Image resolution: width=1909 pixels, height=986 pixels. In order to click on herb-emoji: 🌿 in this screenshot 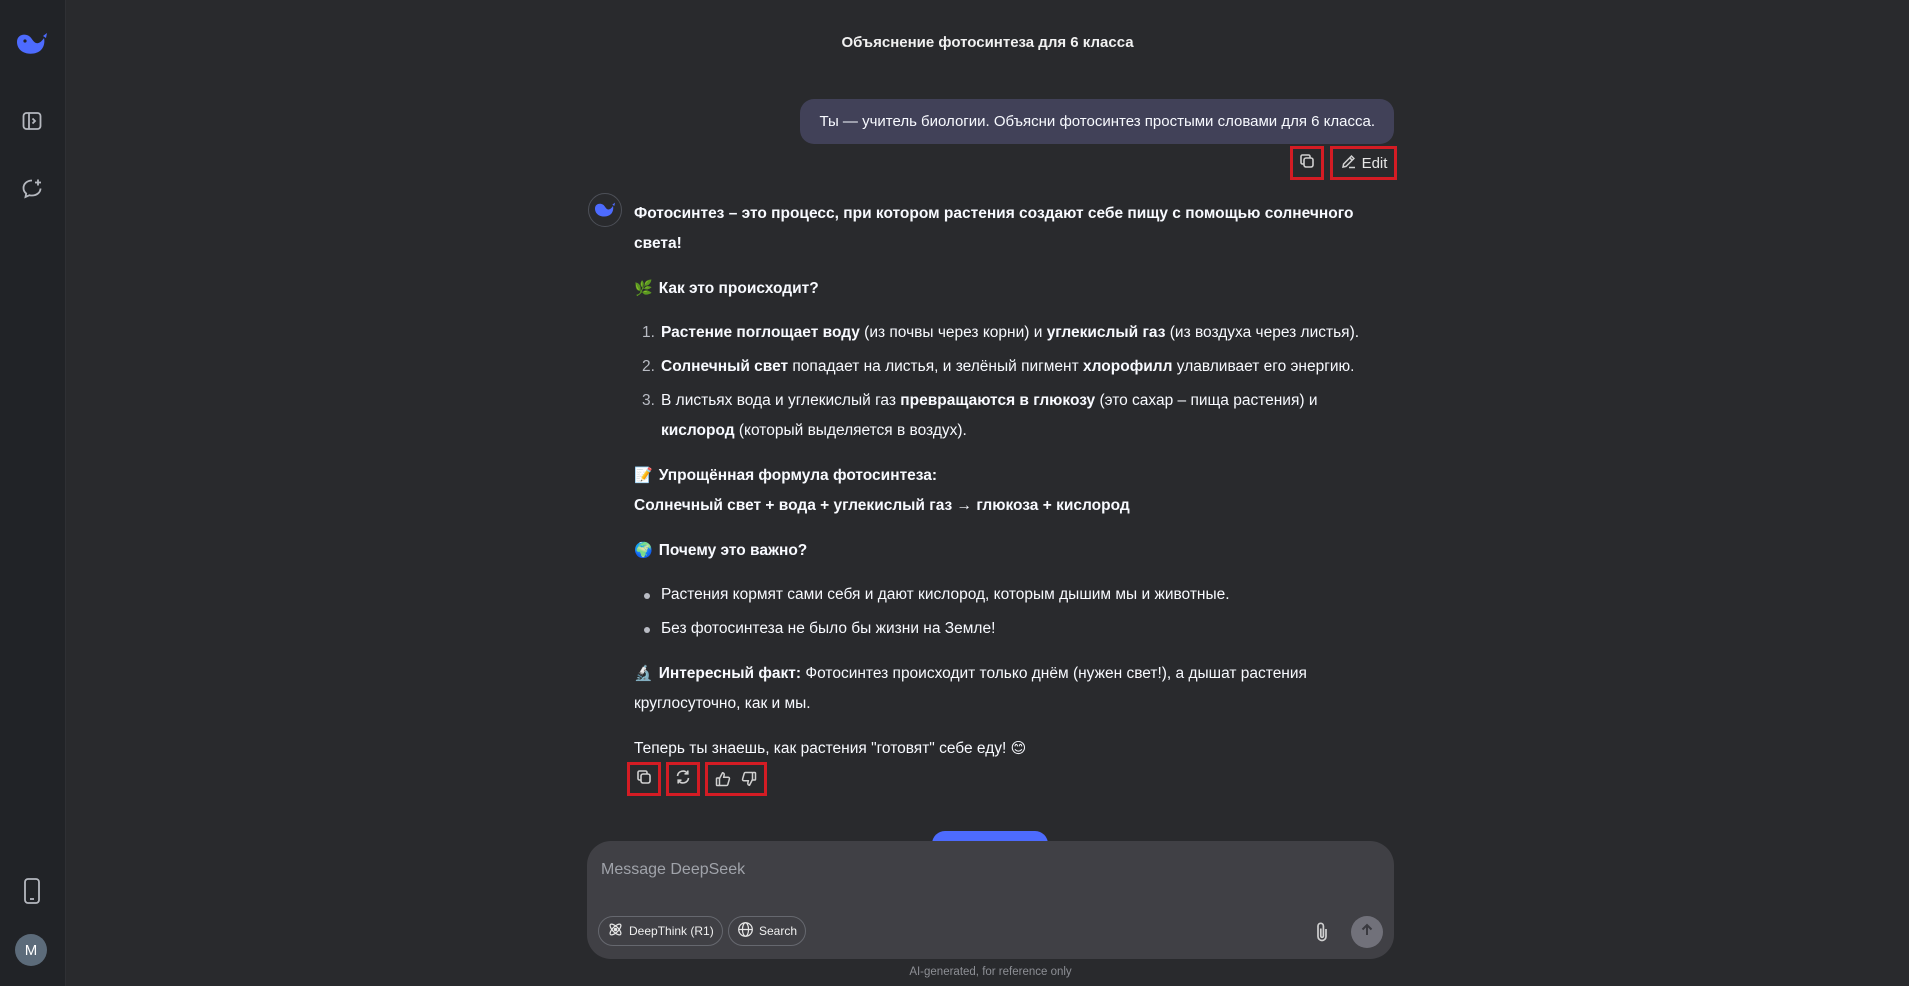, I will do `click(643, 288)`.